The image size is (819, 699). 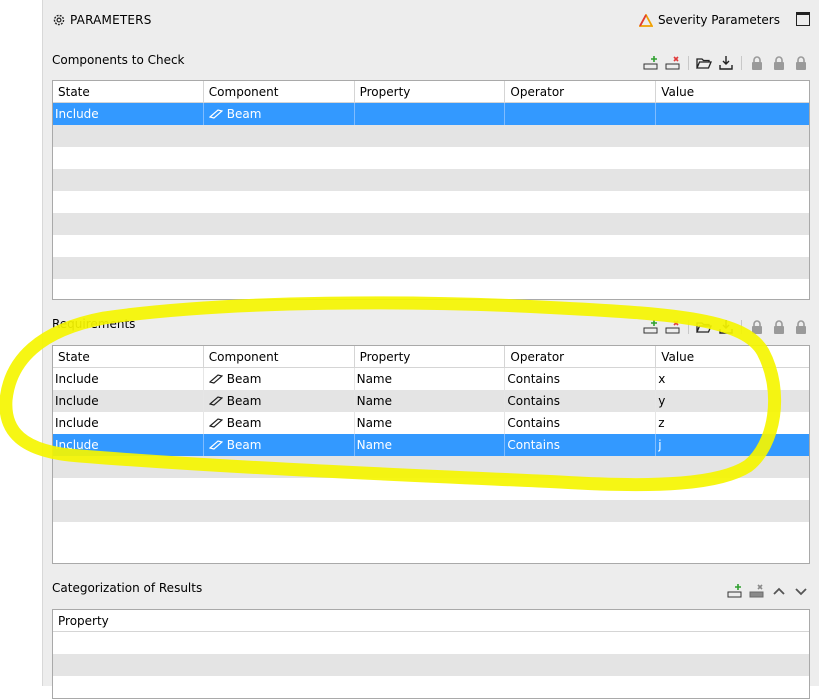 I want to click on cell-property, so click(x=430, y=114).